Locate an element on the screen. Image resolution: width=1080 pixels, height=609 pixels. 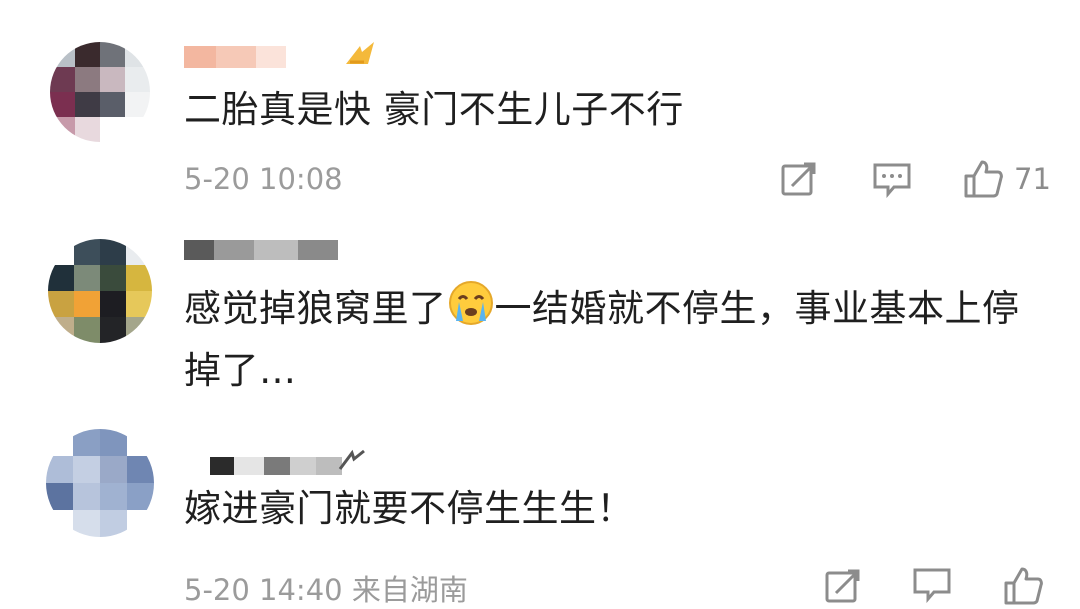
comment-text: 嫁进豪门就要不停生生生！ is located at coordinates (409, 508).